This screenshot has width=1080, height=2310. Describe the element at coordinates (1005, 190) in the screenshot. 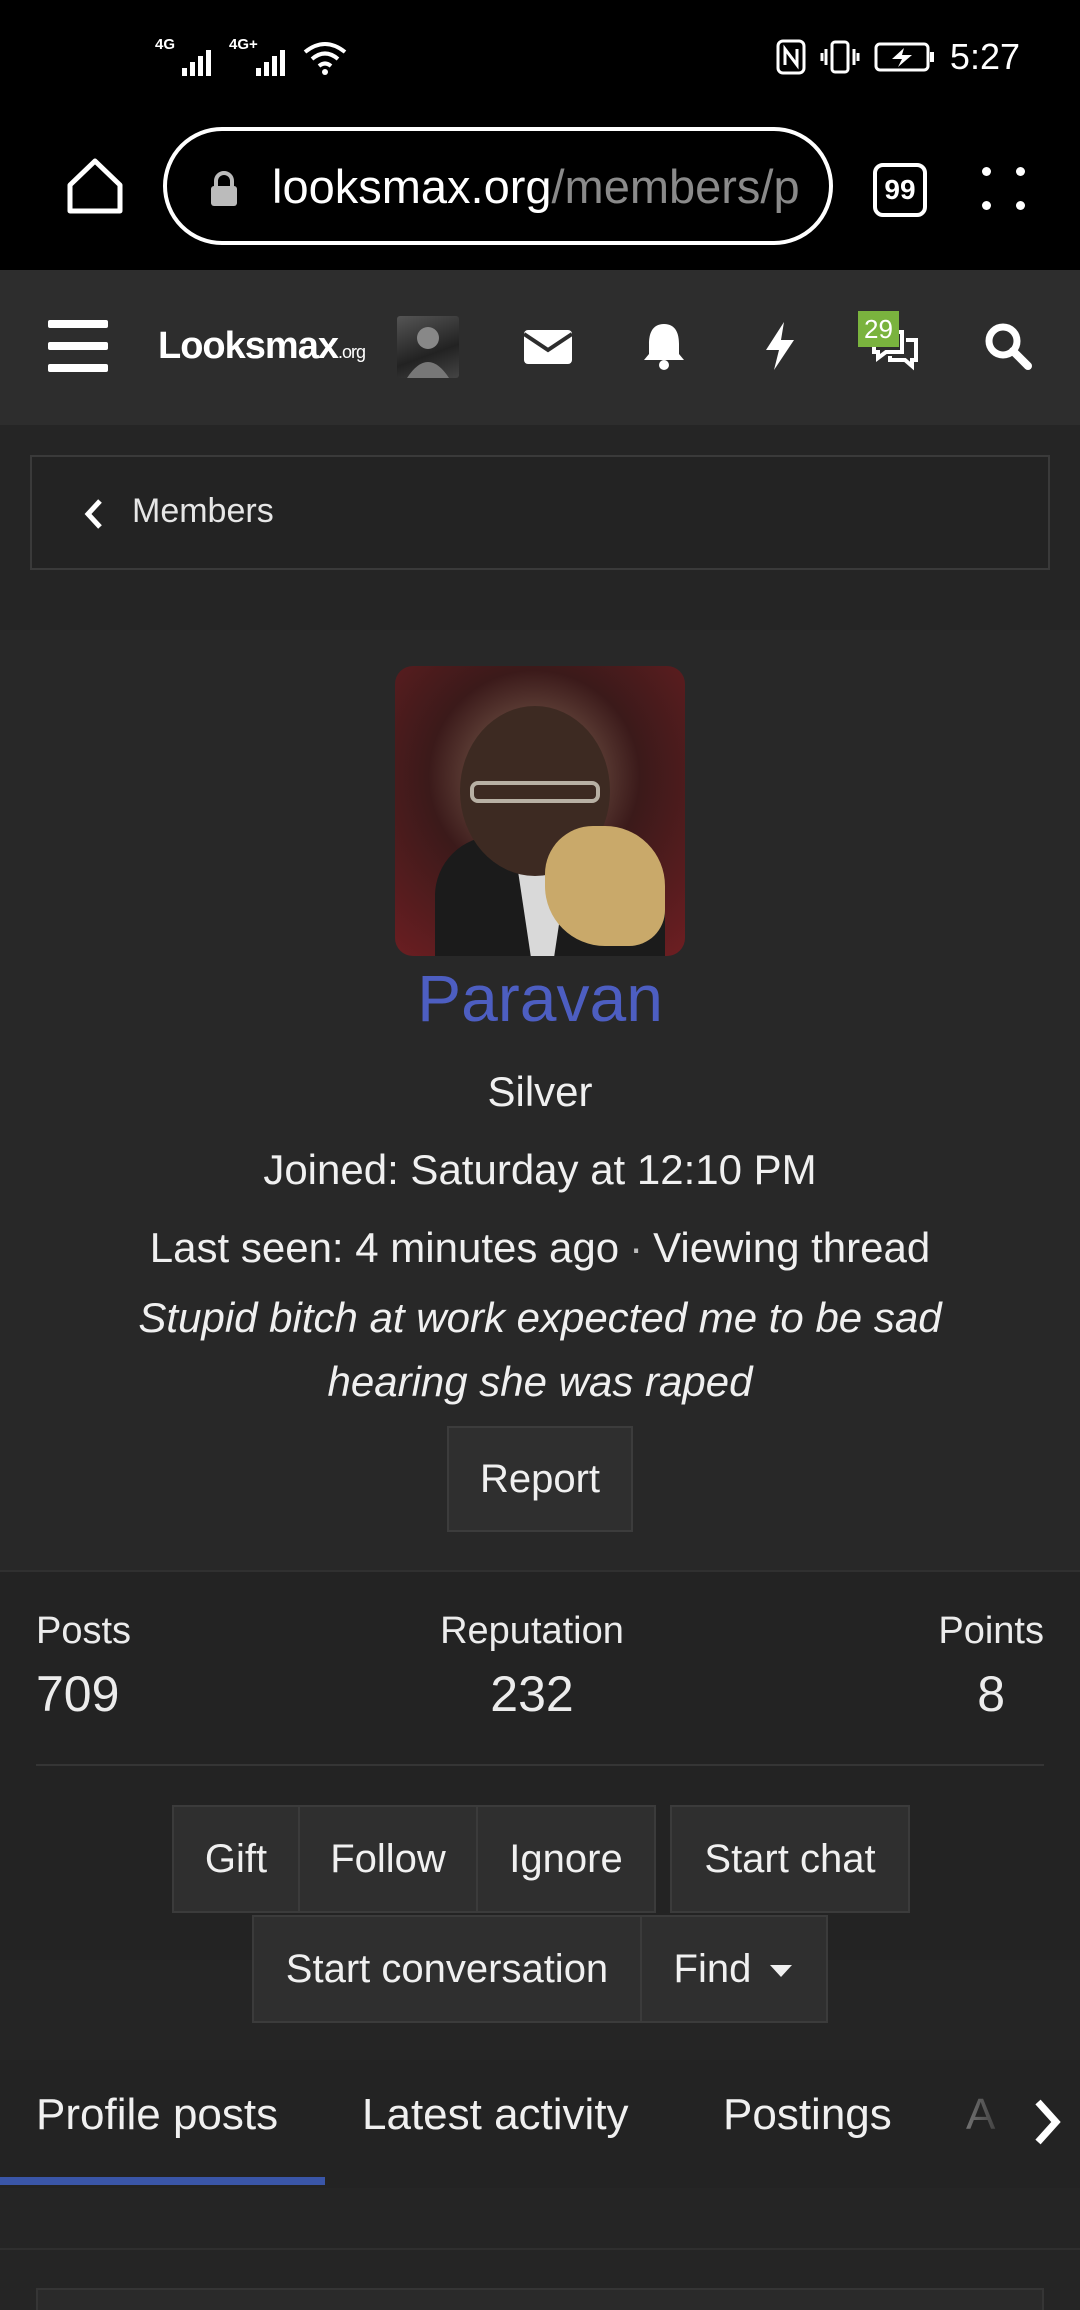

I see `more-menu-icon` at that location.